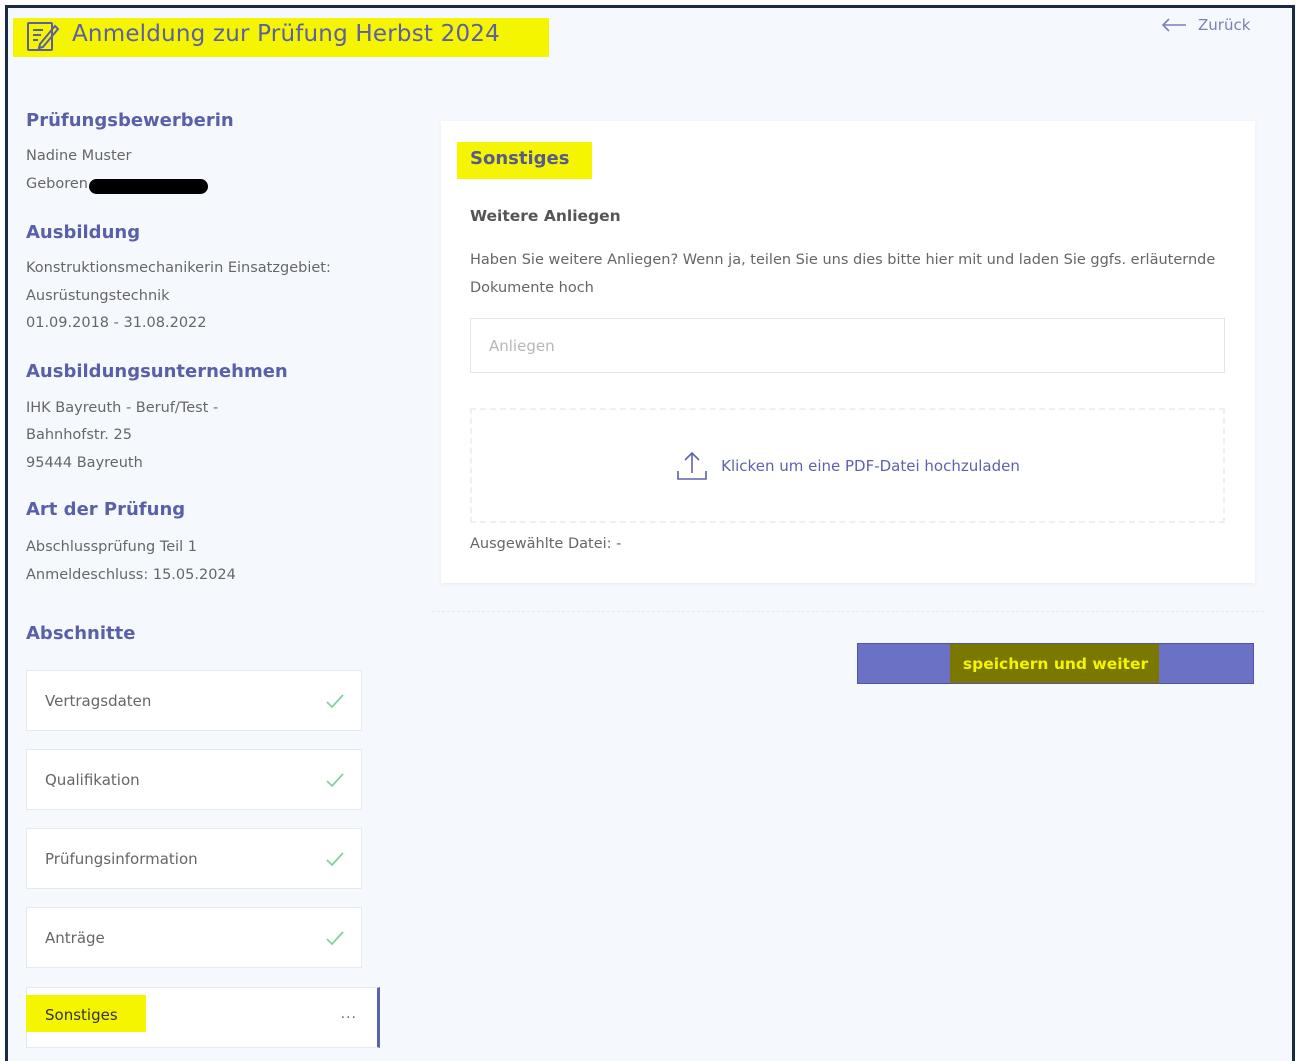 Image resolution: width=1296 pixels, height=1061 pixels. What do you see at coordinates (98, 700) in the screenshot?
I see `section-item-label: Vertragsdaten` at bounding box center [98, 700].